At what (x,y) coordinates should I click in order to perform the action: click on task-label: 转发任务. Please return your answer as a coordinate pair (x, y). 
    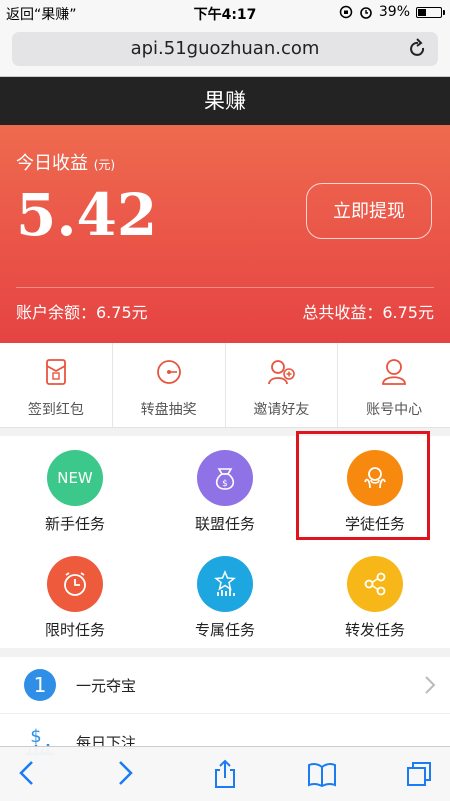
    Looking at the image, I should click on (374, 630).